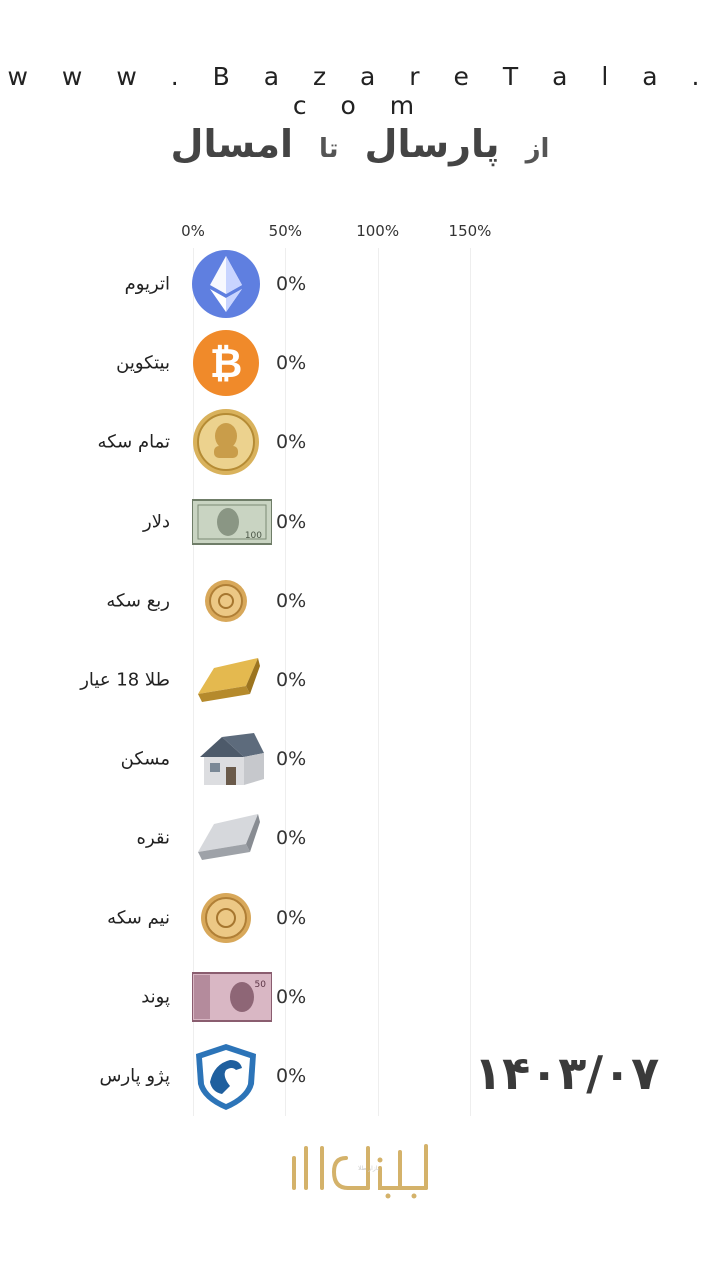 The width and height of the screenshot is (720, 1280). I want to click on site-url: w w w . B a z a r e T a l a . c o m, so click(360, 91).